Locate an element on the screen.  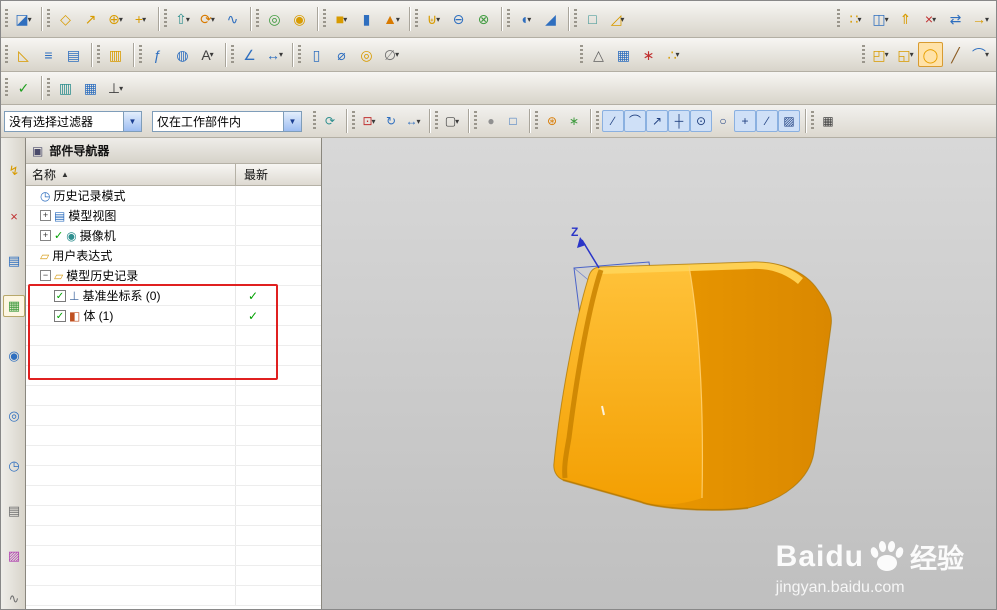
sweep-icon: ∿ is located at coordinates (232, 19).